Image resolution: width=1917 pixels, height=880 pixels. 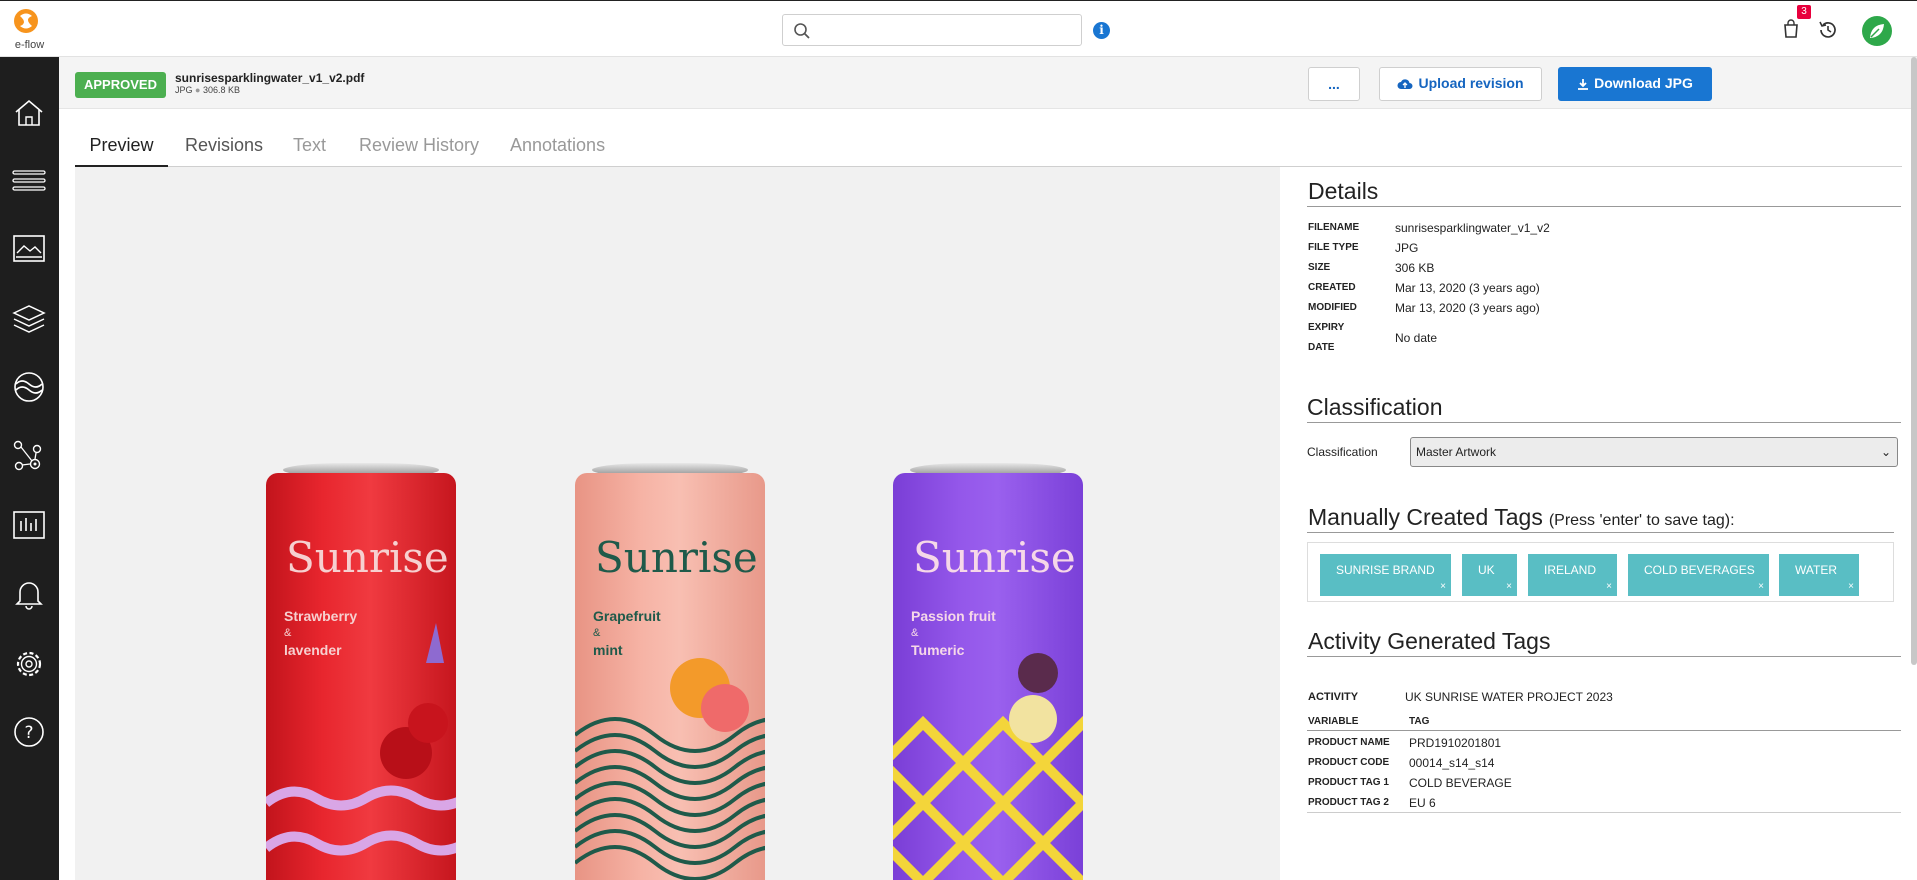 I want to click on tab-preview: Preview, so click(x=121, y=148).